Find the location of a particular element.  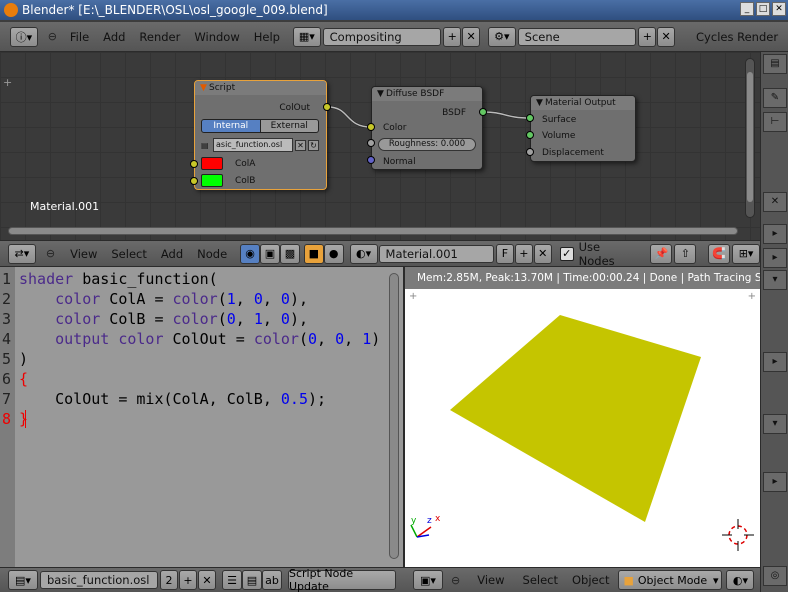

screen-layout-field: Compositing is located at coordinates (382, 36).